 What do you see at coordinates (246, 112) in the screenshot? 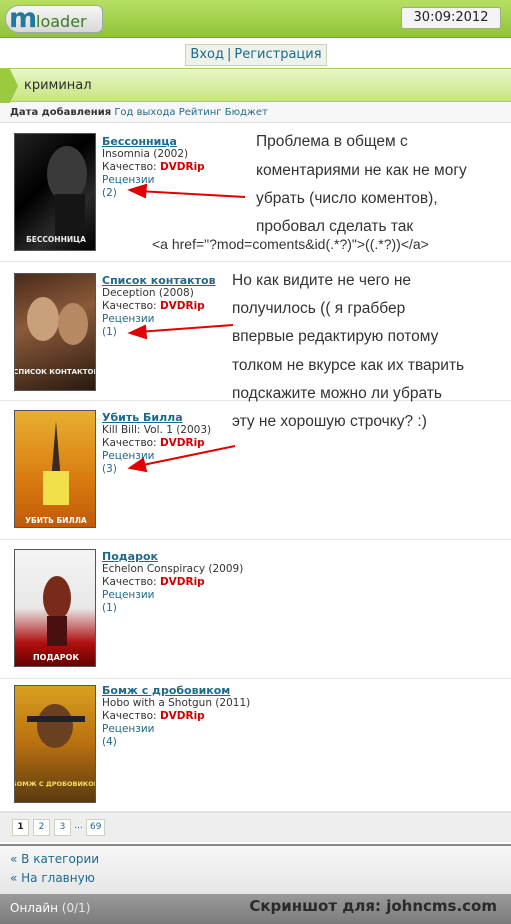
I see `sort-budget-link: Бюджет` at bounding box center [246, 112].